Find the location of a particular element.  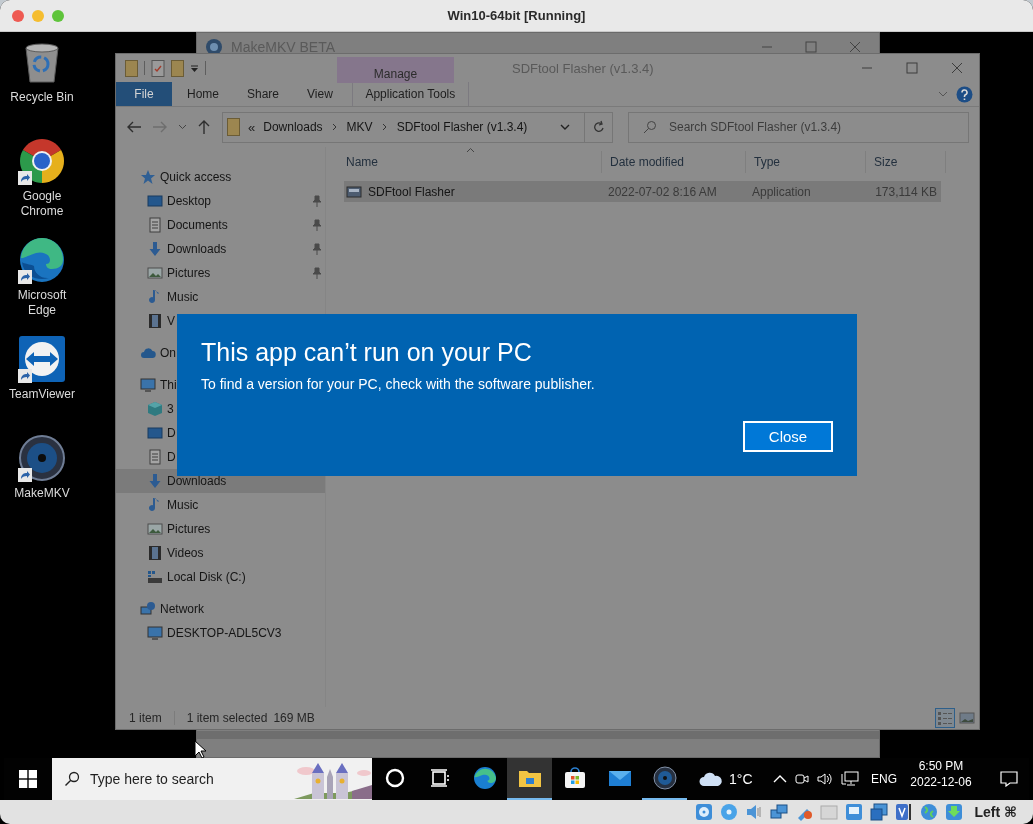

search-placeholder: Search SDFtool Flasher (v1.3.4) is located at coordinates (755, 127).